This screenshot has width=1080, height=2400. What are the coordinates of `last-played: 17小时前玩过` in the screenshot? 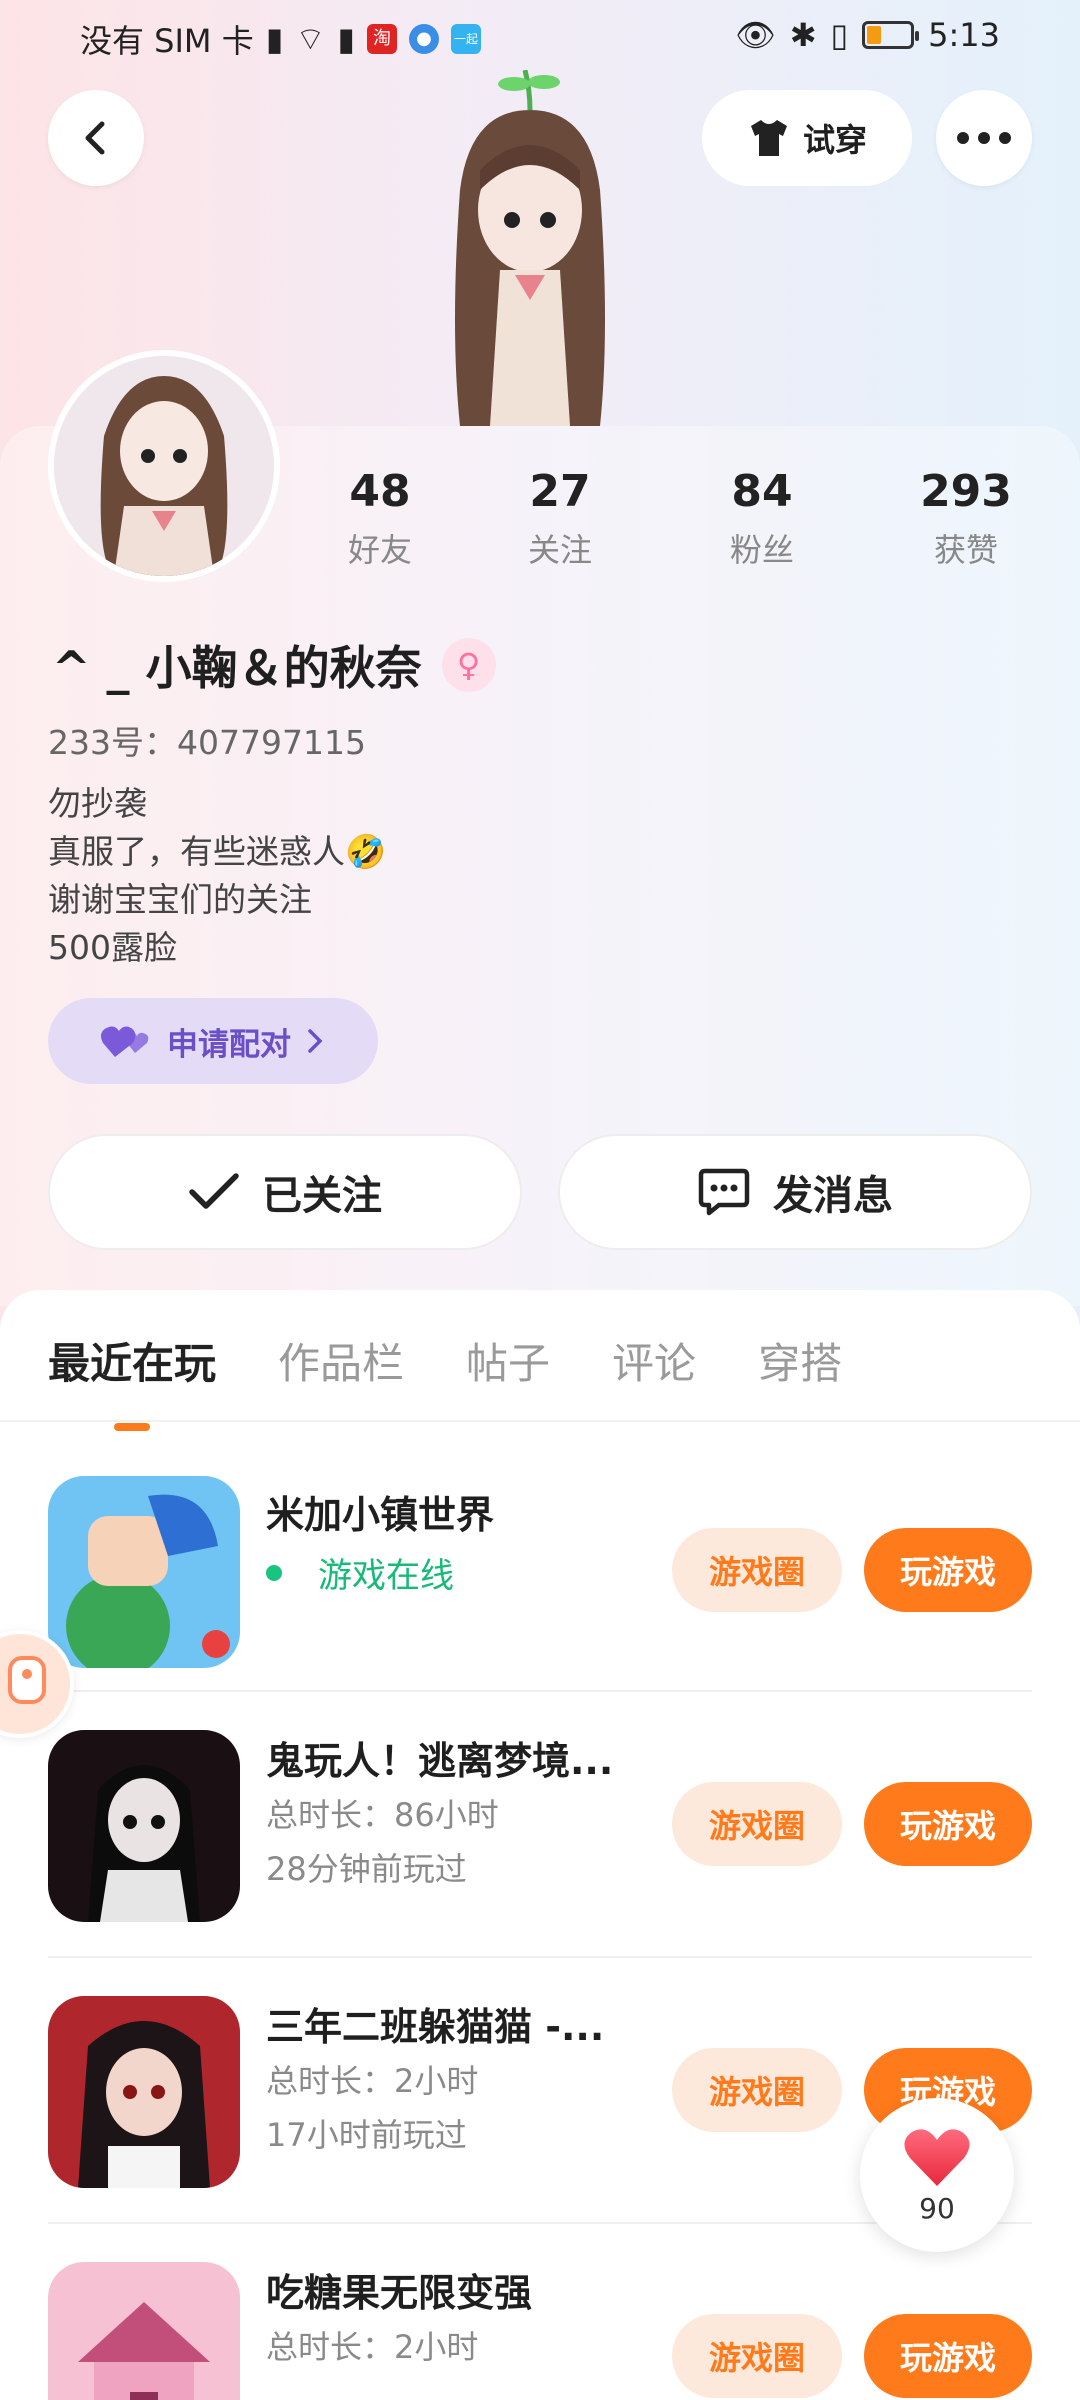 It's located at (366, 2135).